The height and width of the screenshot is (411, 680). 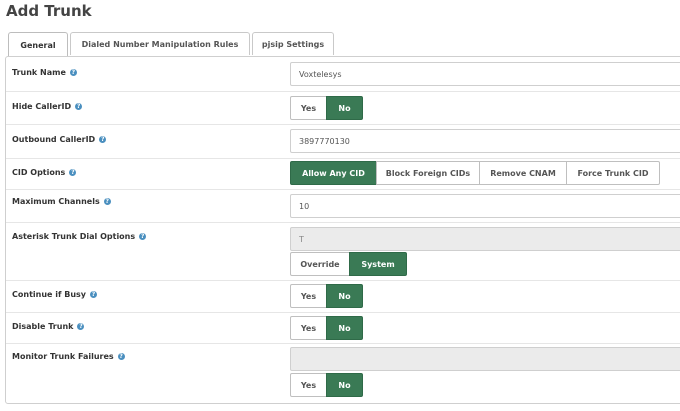 What do you see at coordinates (344, 385) in the screenshot?
I see `monitor-trunk-failures-no-button: No` at bounding box center [344, 385].